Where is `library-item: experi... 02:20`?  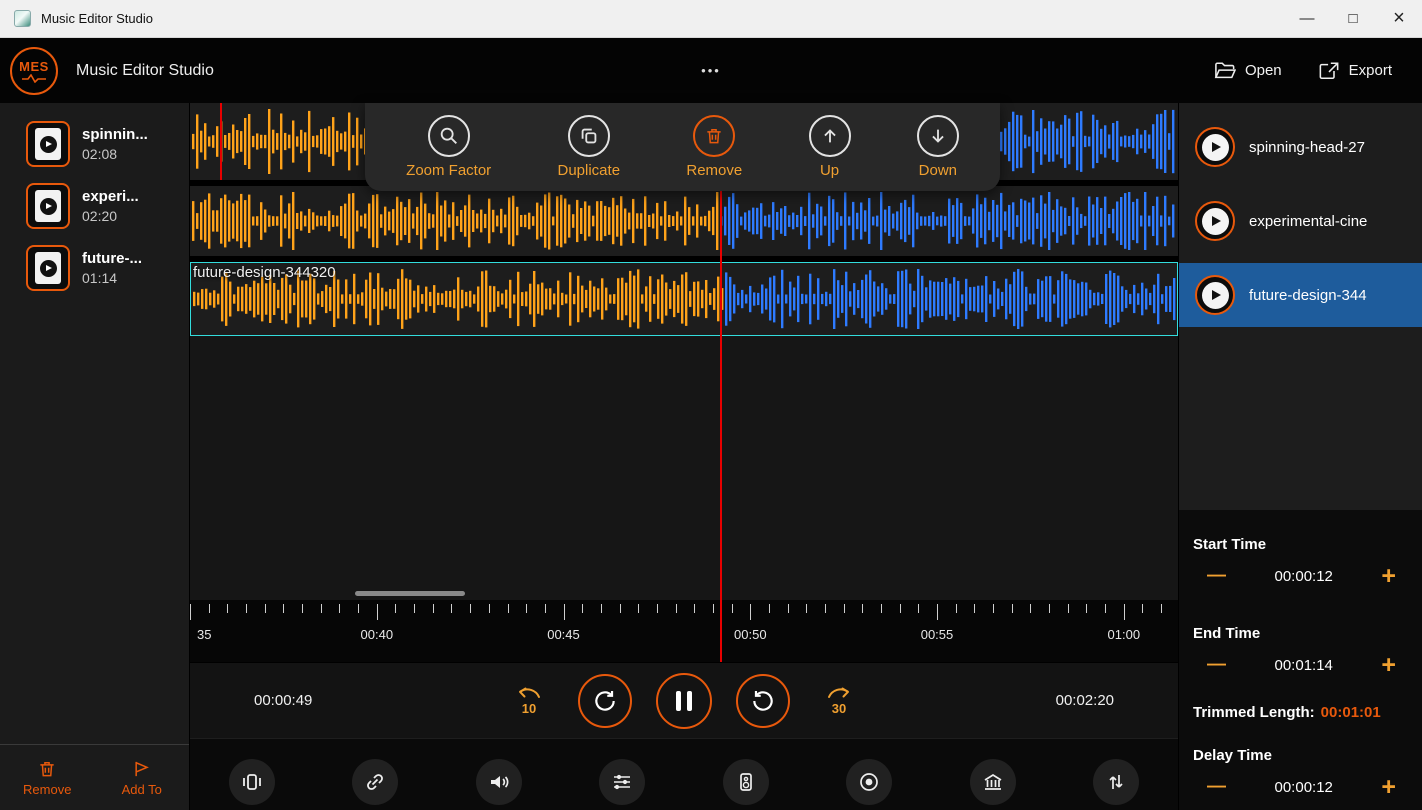 library-item: experi... 02:20 is located at coordinates (94, 206).